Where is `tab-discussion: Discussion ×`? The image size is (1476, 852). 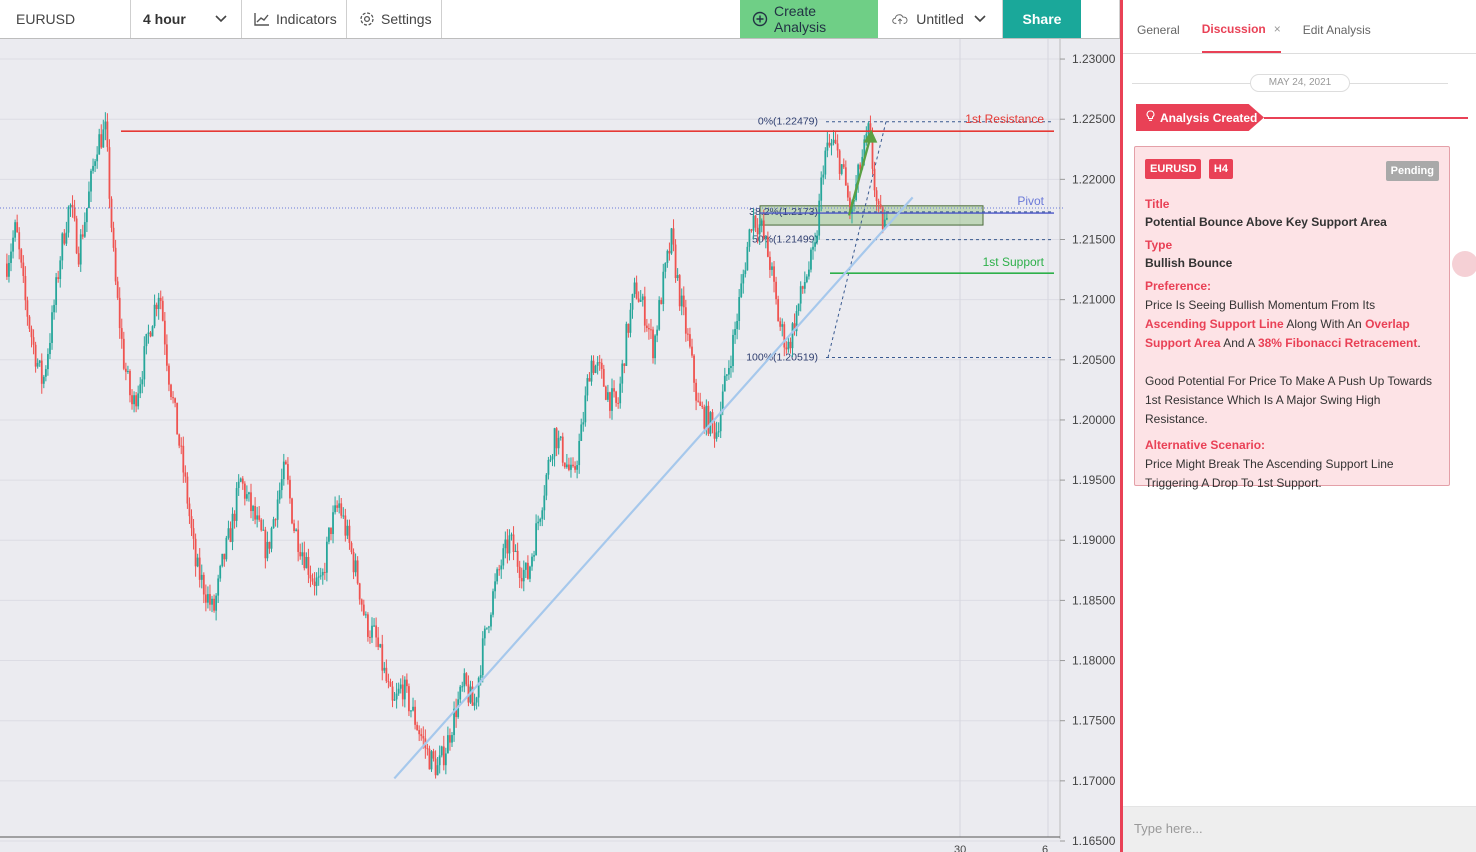 tab-discussion: Discussion × is located at coordinates (1241, 37).